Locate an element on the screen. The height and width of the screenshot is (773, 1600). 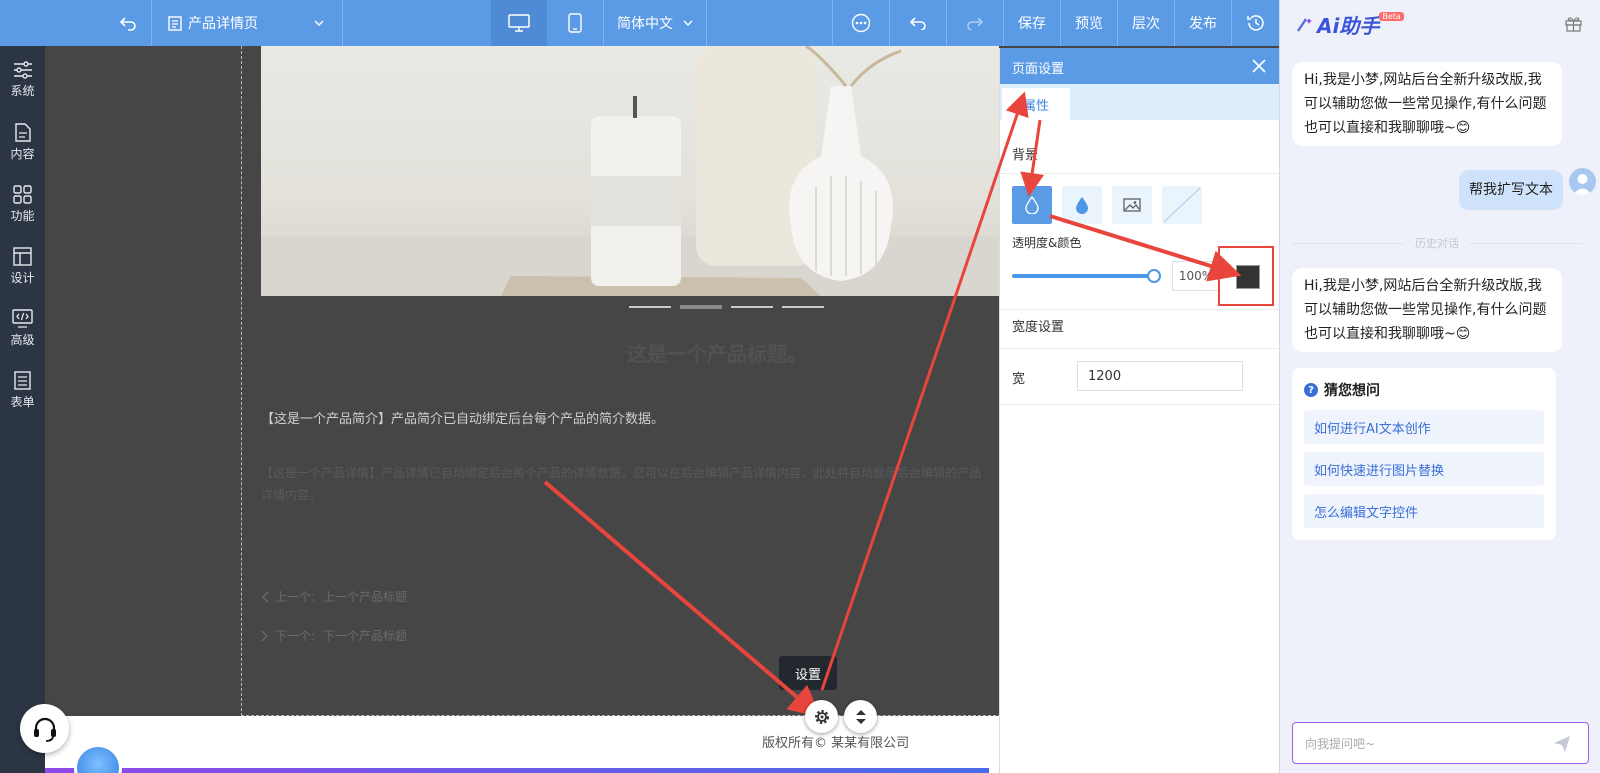
layout-icon is located at coordinates (22, 256).